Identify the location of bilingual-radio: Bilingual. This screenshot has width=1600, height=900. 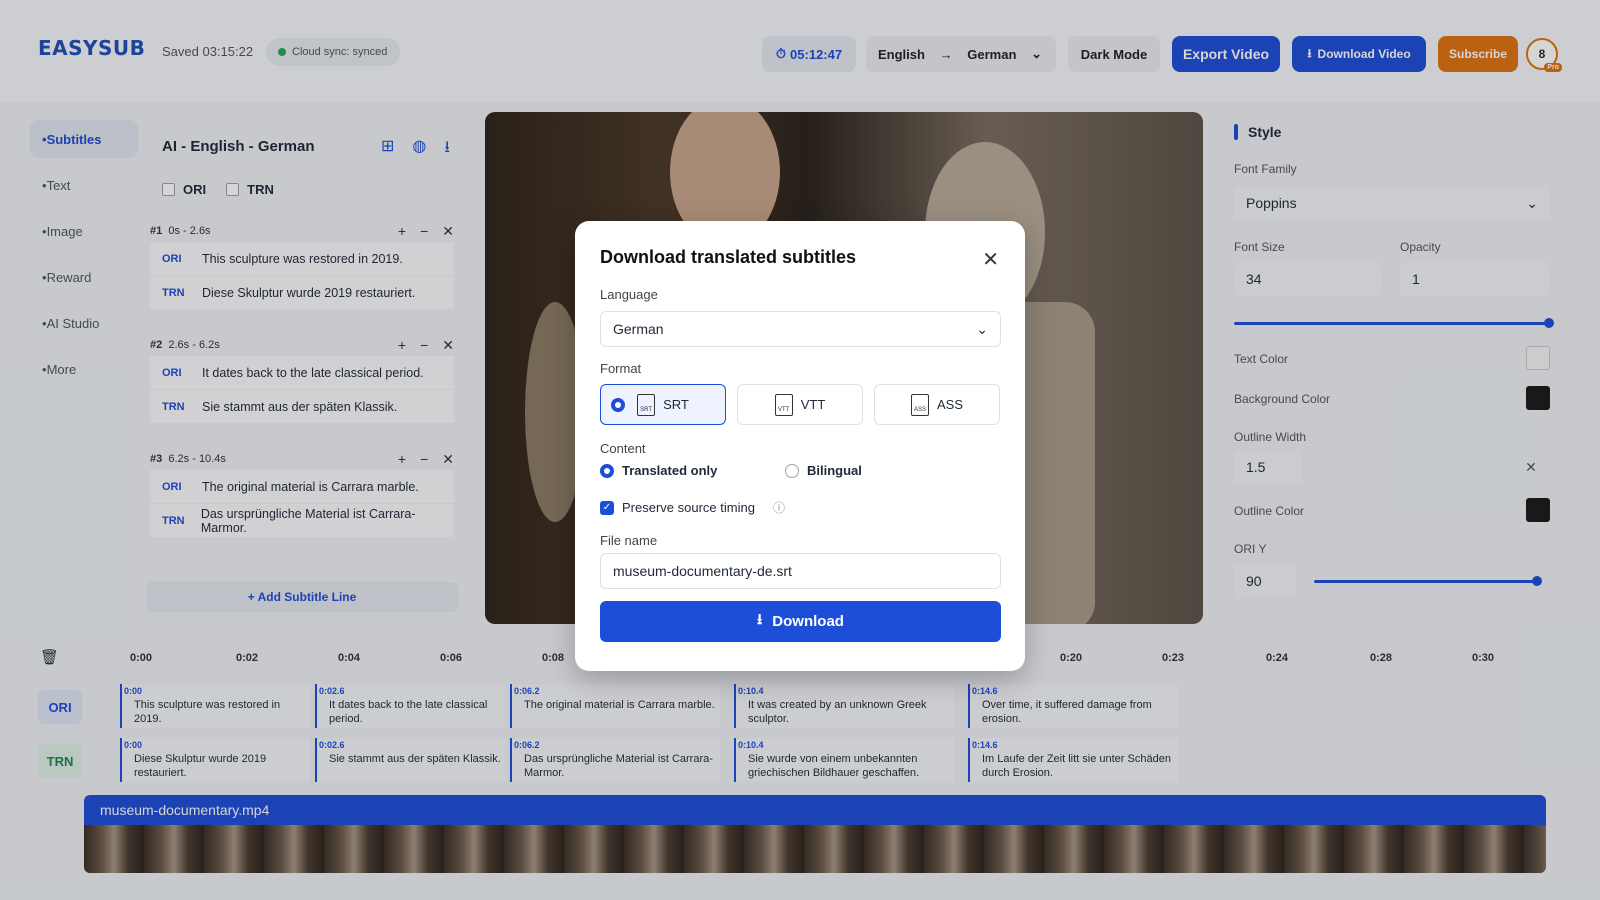
(823, 470).